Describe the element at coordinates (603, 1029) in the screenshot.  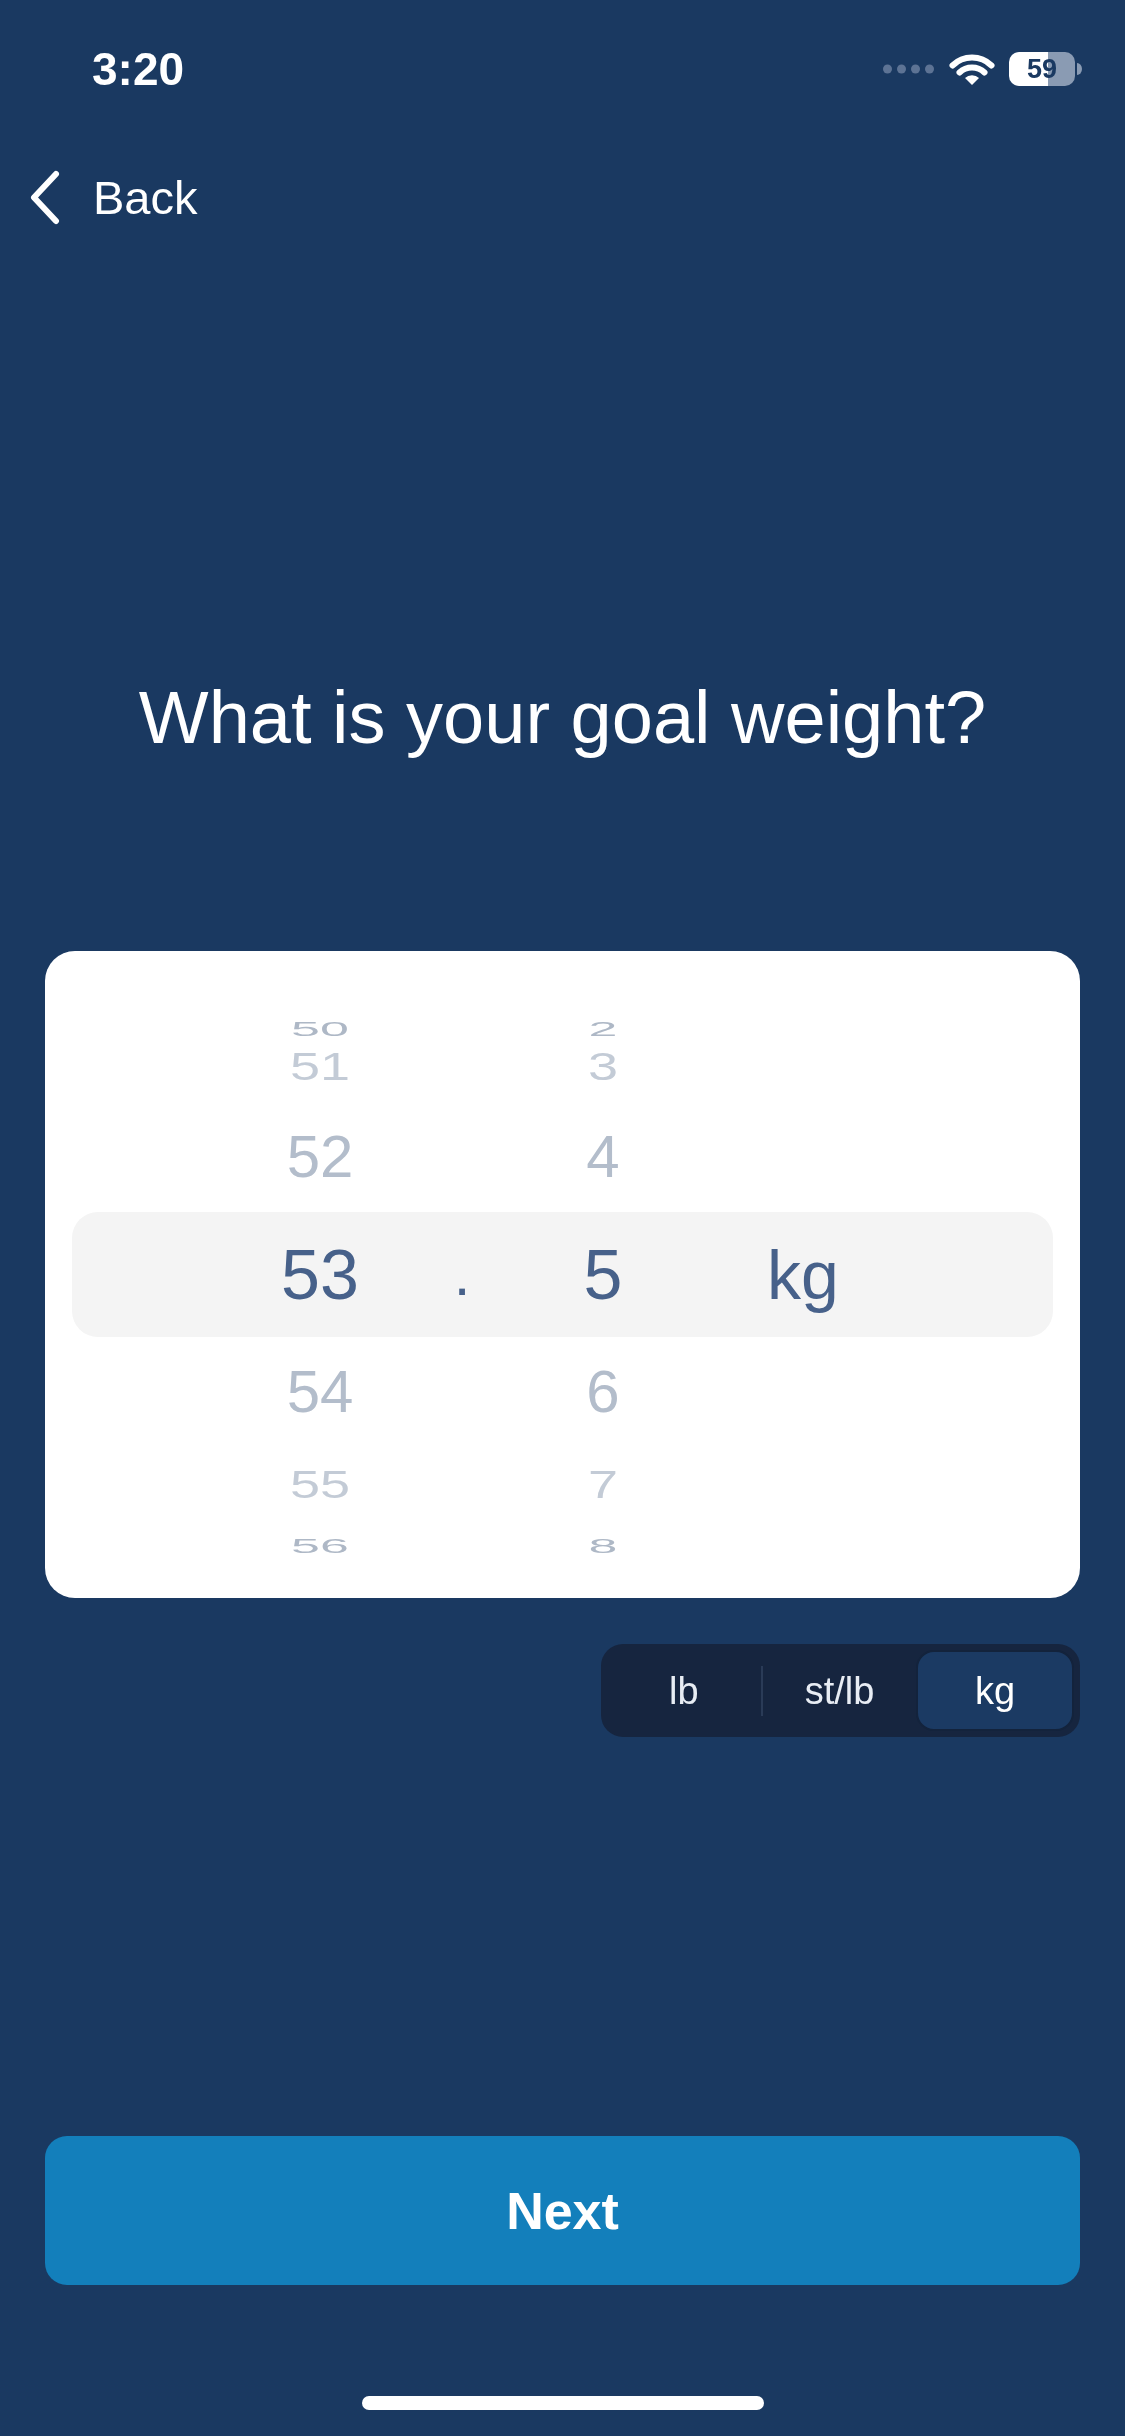
I see `decimal-value: 2` at that location.